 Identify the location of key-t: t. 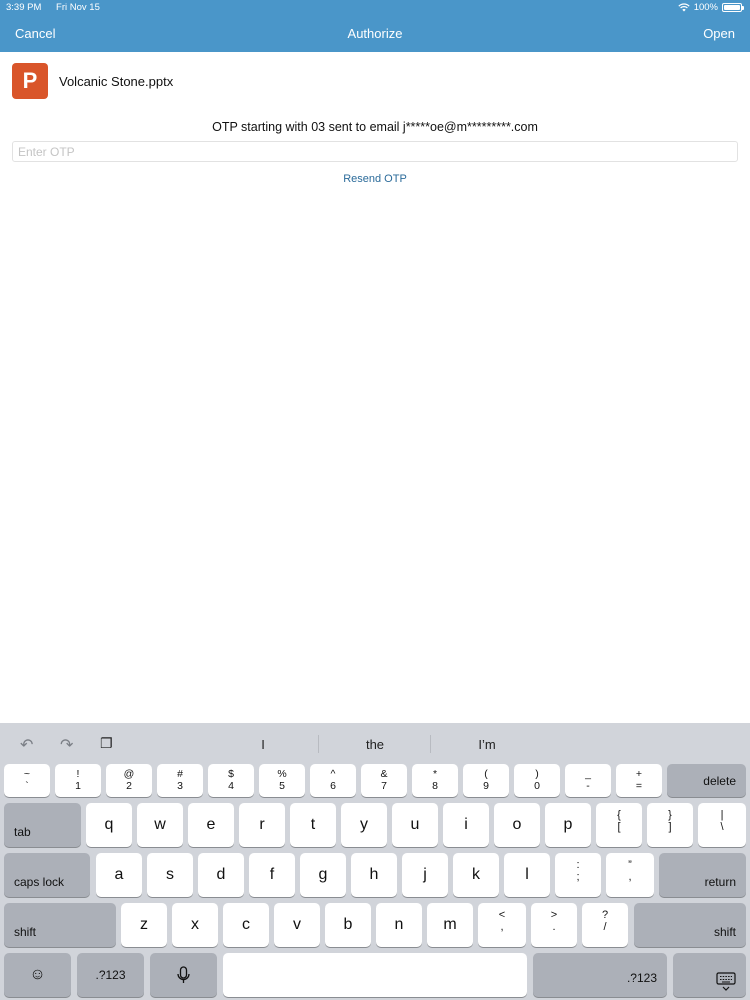
(313, 825).